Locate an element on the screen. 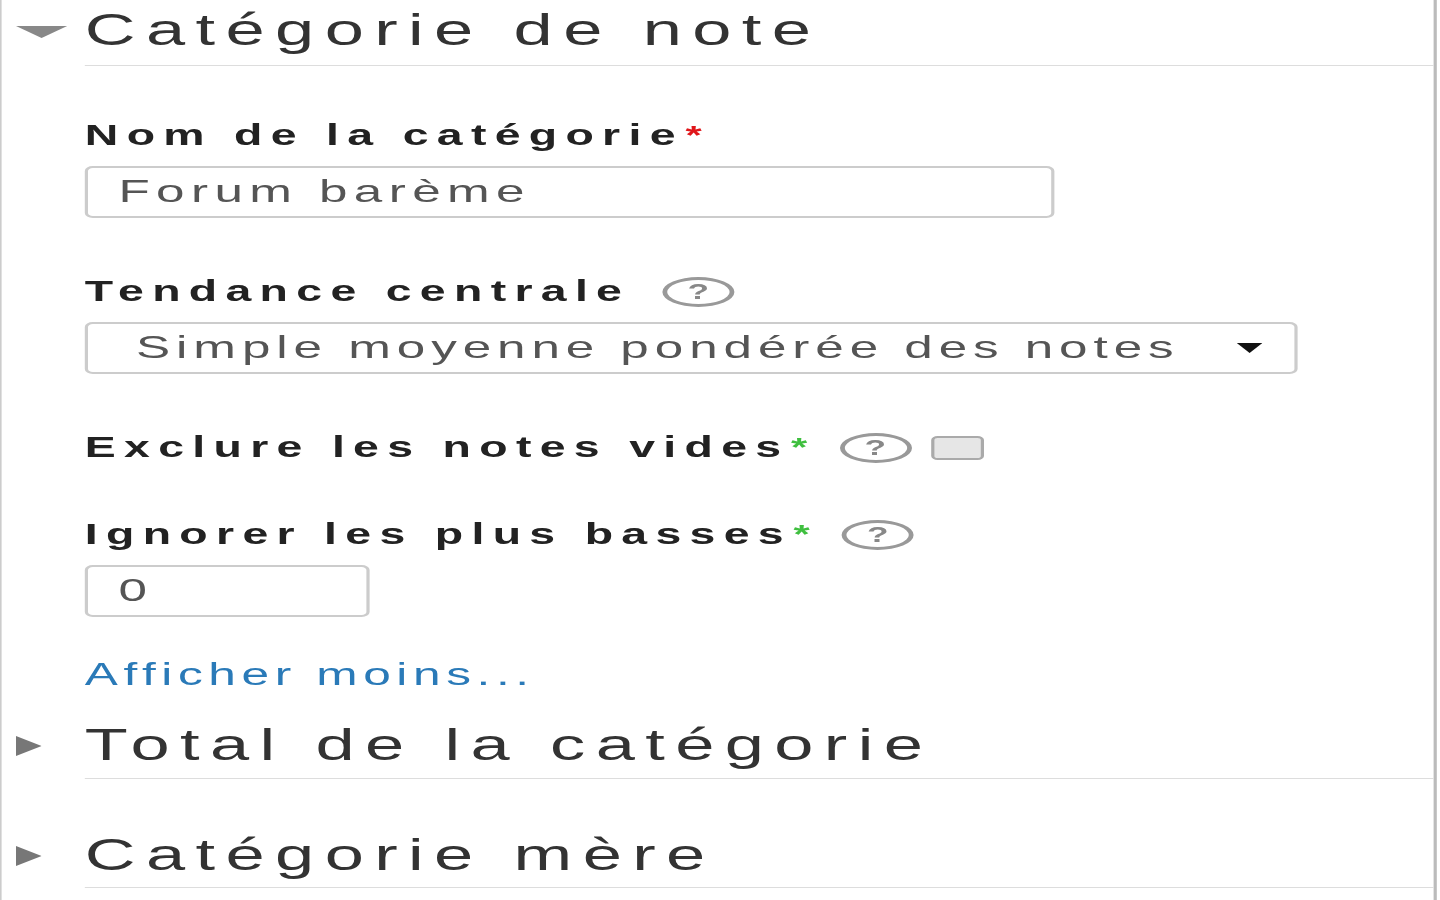 The width and height of the screenshot is (1440, 900). field-label: Exclure les notes vides is located at coordinates (437, 448).